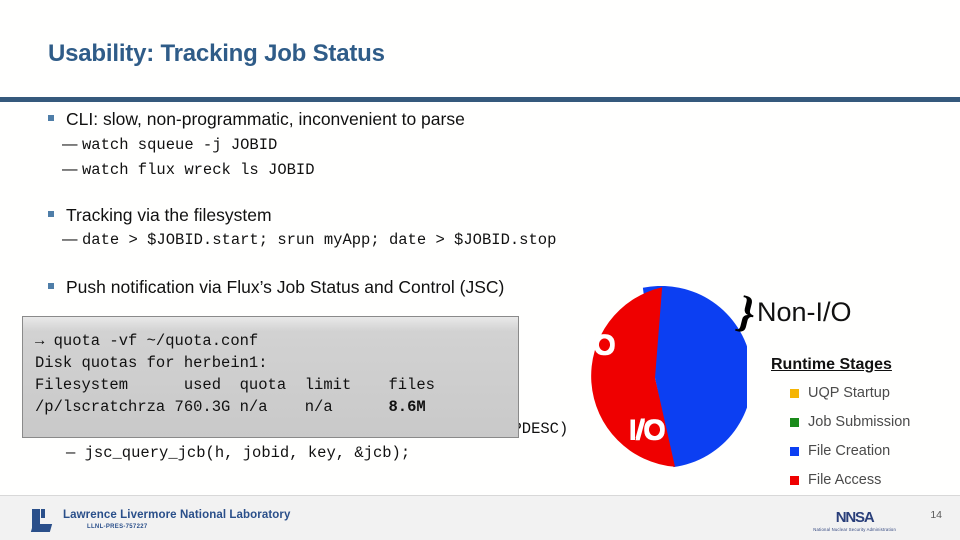  What do you see at coordinates (235, 385) in the screenshot?
I see `terminal-line: Filesystem used quota limit files` at bounding box center [235, 385].